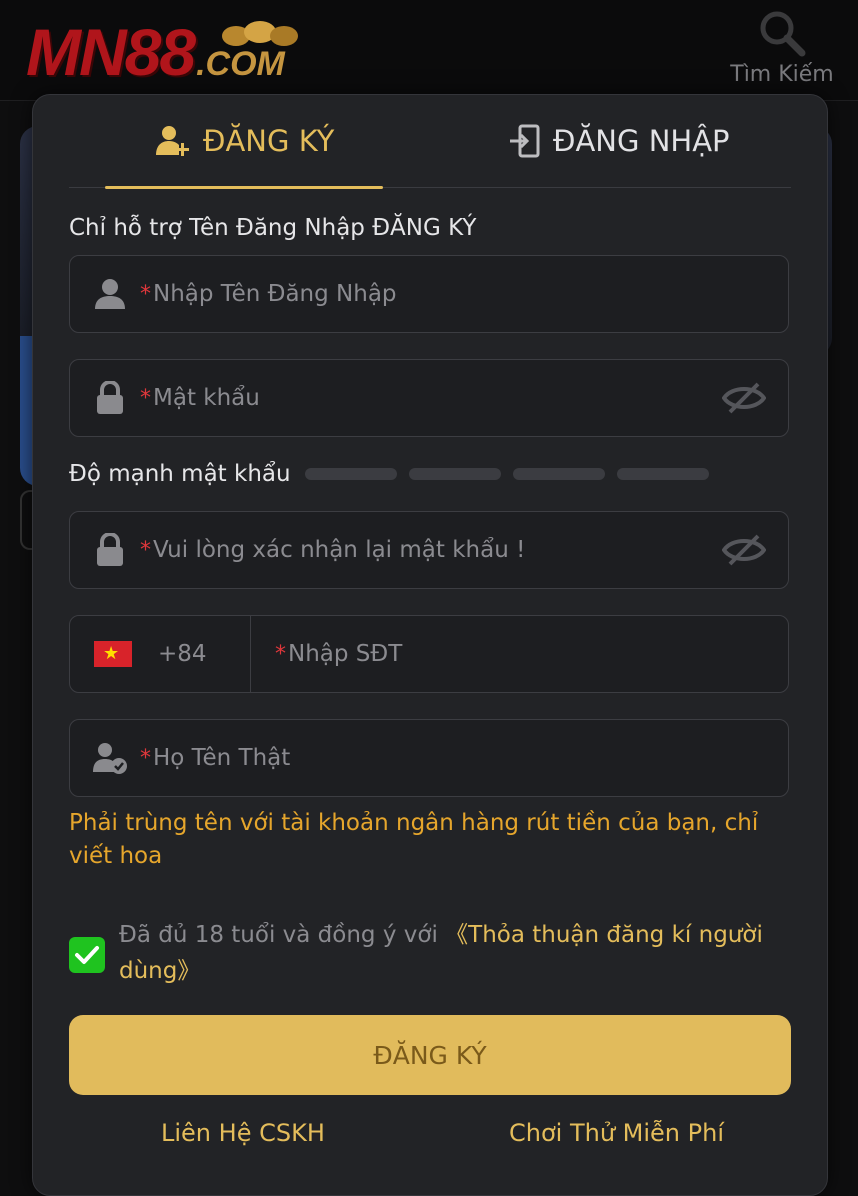  I want to click on toggle-password-visibility, so click(744, 398).